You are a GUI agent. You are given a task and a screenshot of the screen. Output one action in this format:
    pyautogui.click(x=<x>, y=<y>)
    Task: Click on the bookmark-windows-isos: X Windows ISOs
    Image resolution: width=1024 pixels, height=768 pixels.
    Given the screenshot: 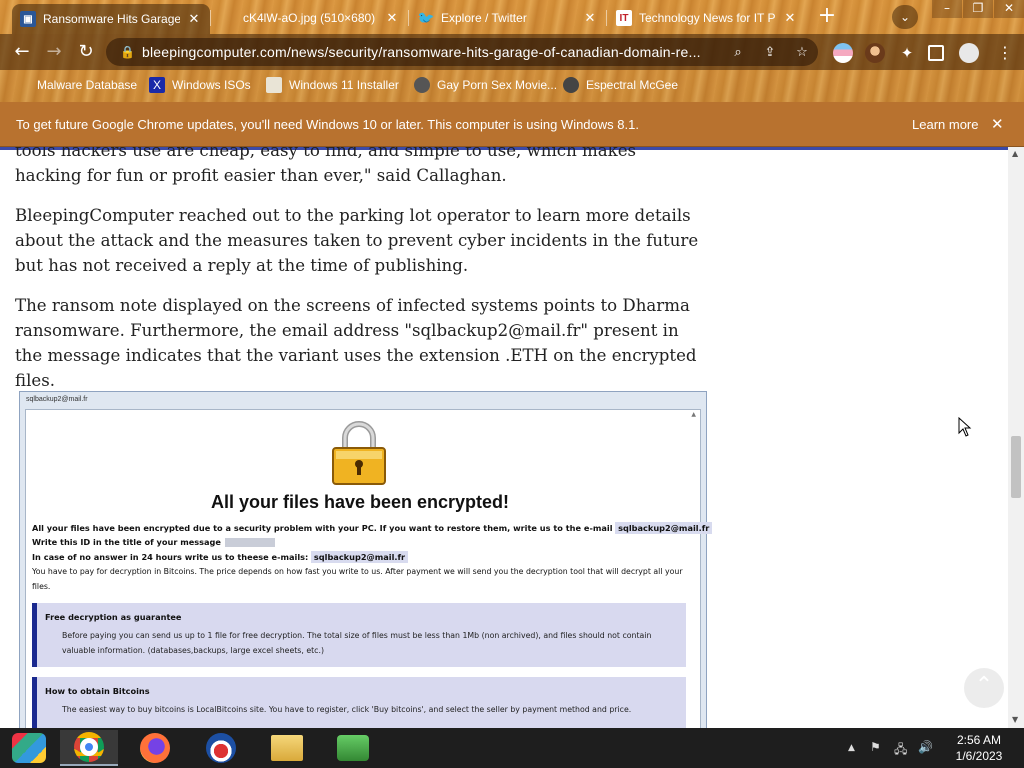 What is the action you would take?
    pyautogui.click(x=200, y=85)
    